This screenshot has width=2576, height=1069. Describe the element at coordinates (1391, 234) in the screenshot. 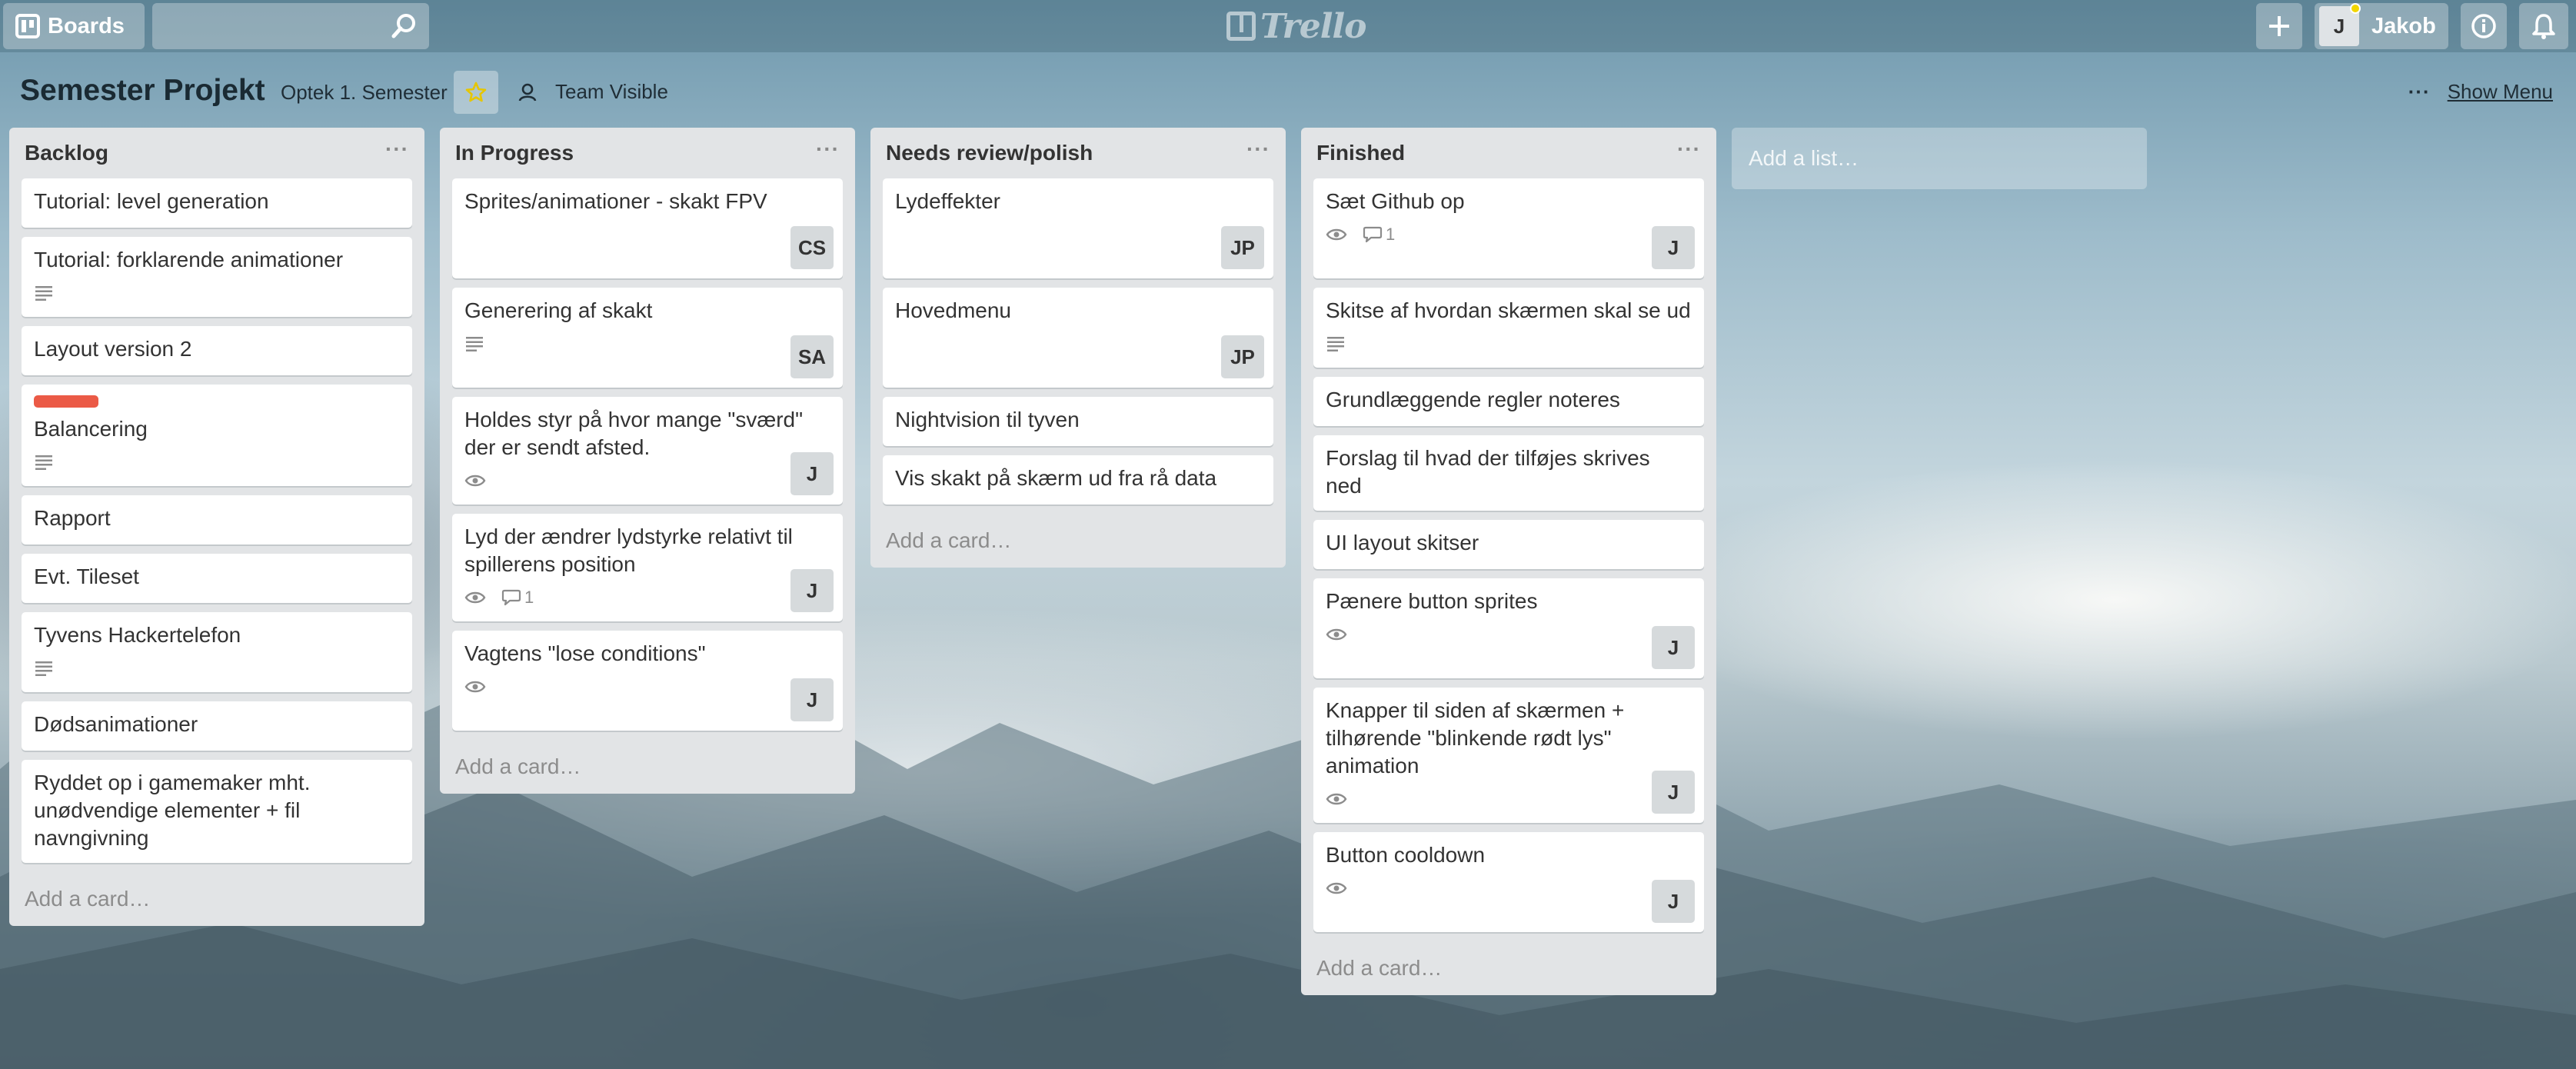

I see `comment-count: 1` at that location.